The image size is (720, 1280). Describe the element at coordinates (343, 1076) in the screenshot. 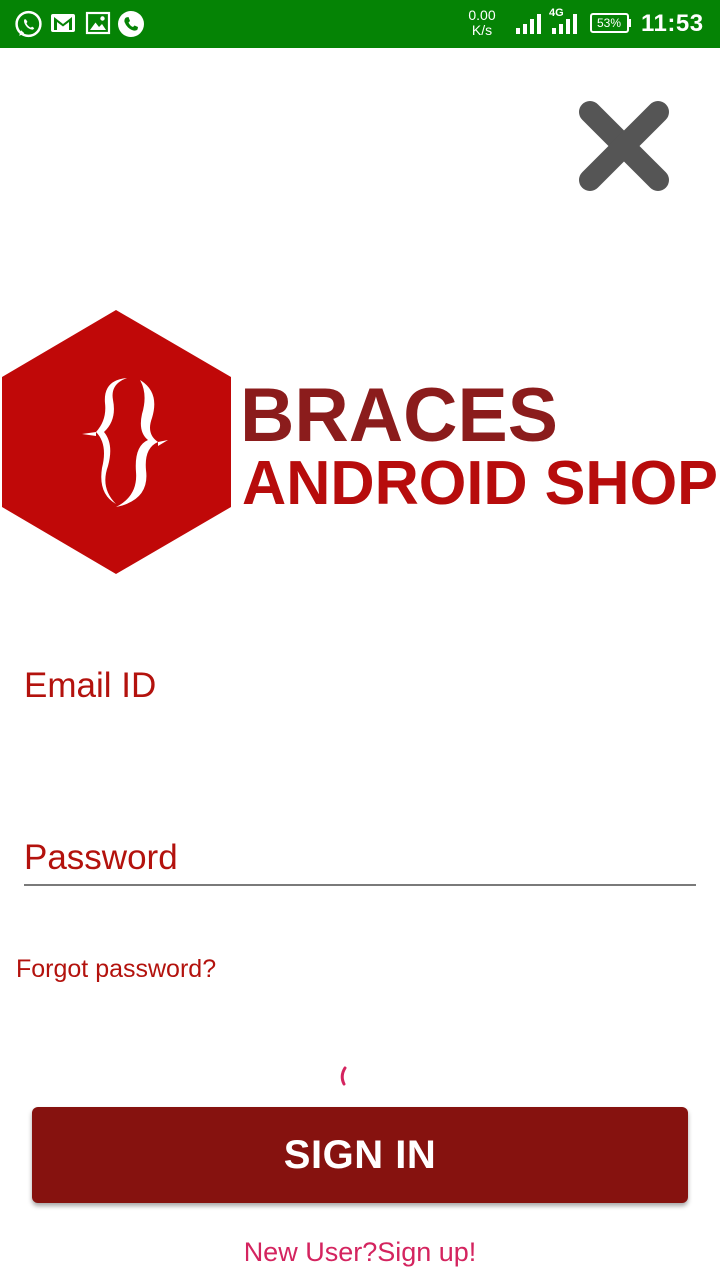

I see `loading-spinner-icon` at that location.